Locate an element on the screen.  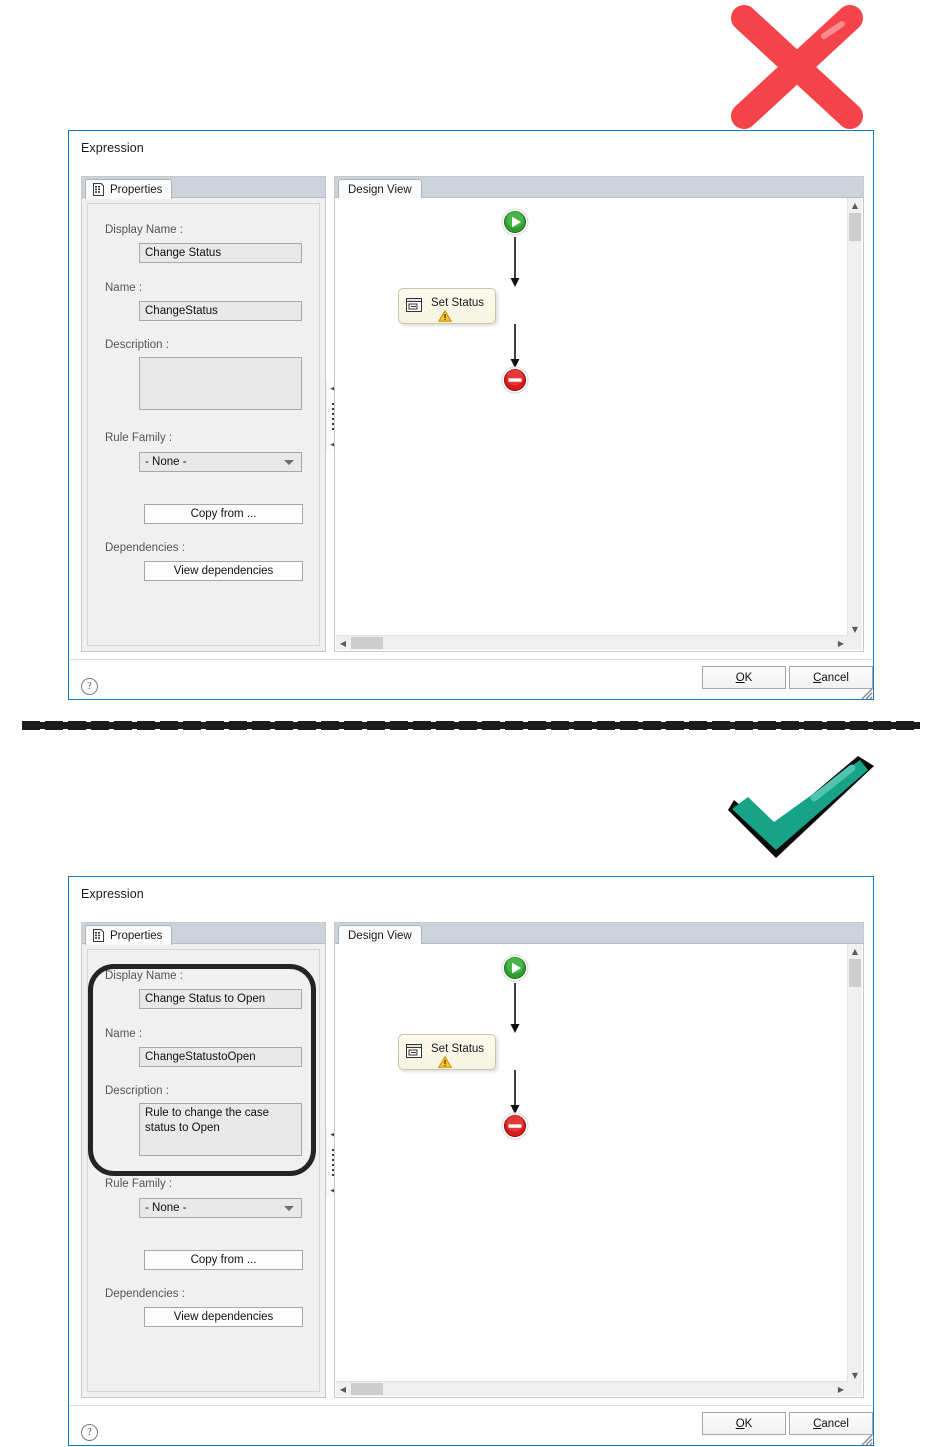
display-name-input-after: Change Status to Open is located at coordinates (220, 999).